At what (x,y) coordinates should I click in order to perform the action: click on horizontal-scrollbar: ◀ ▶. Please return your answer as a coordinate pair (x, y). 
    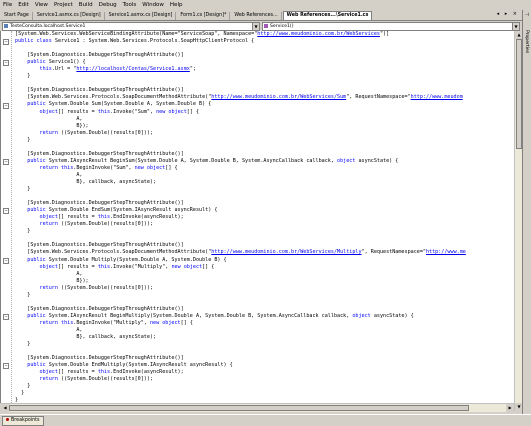
    Looking at the image, I should click on (257, 407).